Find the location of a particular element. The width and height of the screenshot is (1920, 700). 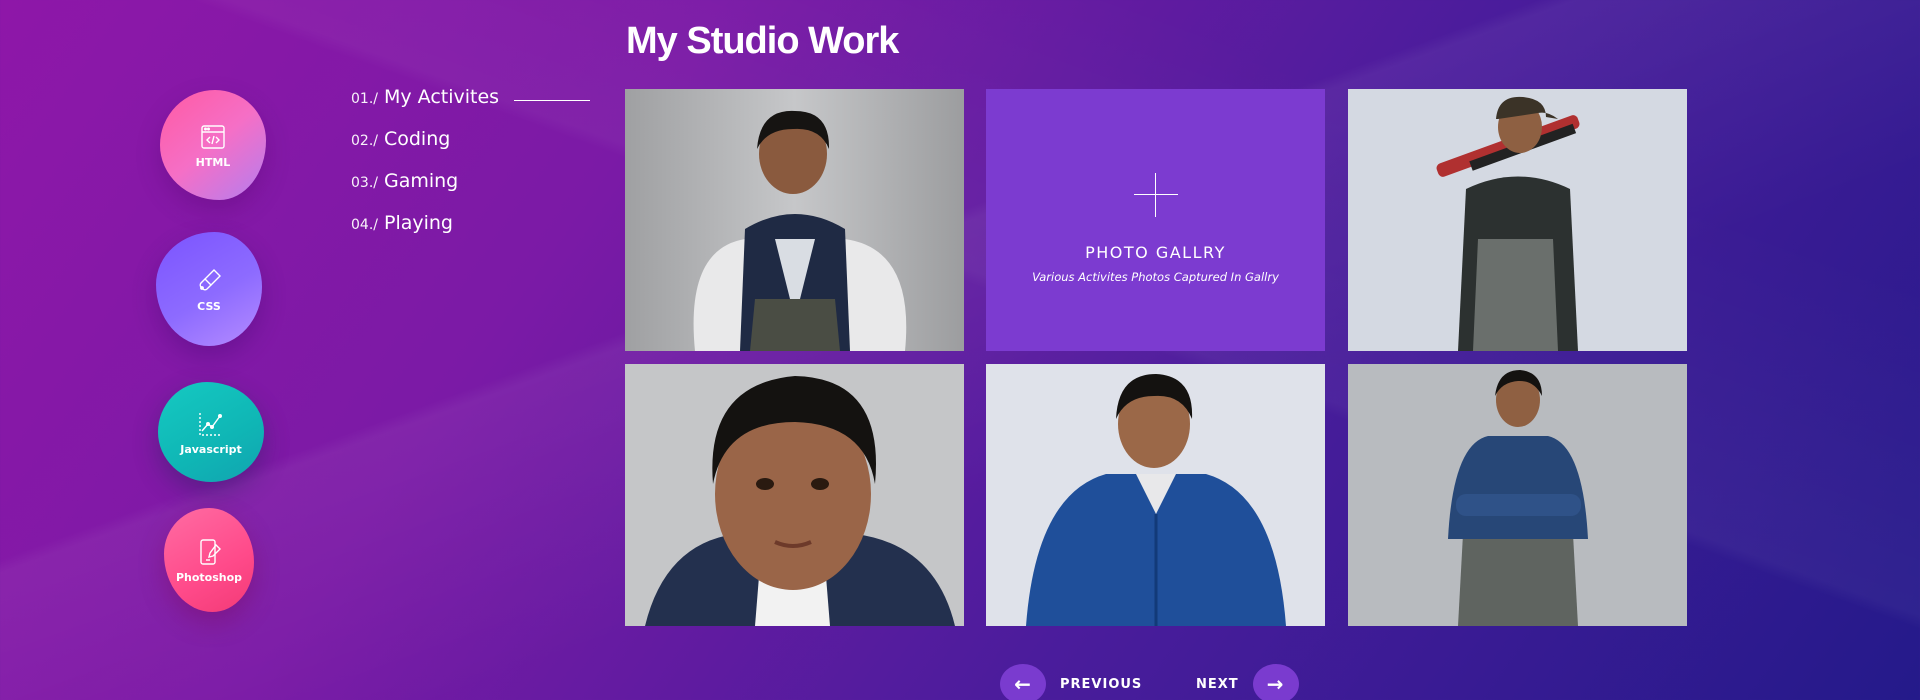

skill-label: Javascript is located at coordinates (211, 449).